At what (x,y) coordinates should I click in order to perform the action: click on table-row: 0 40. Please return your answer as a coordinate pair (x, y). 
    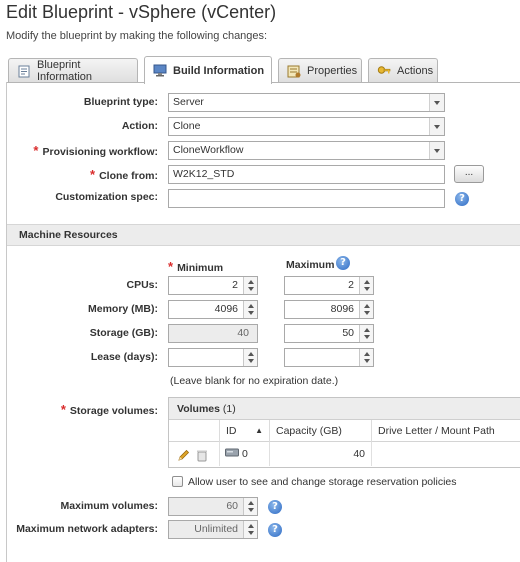
    Looking at the image, I should click on (344, 454).